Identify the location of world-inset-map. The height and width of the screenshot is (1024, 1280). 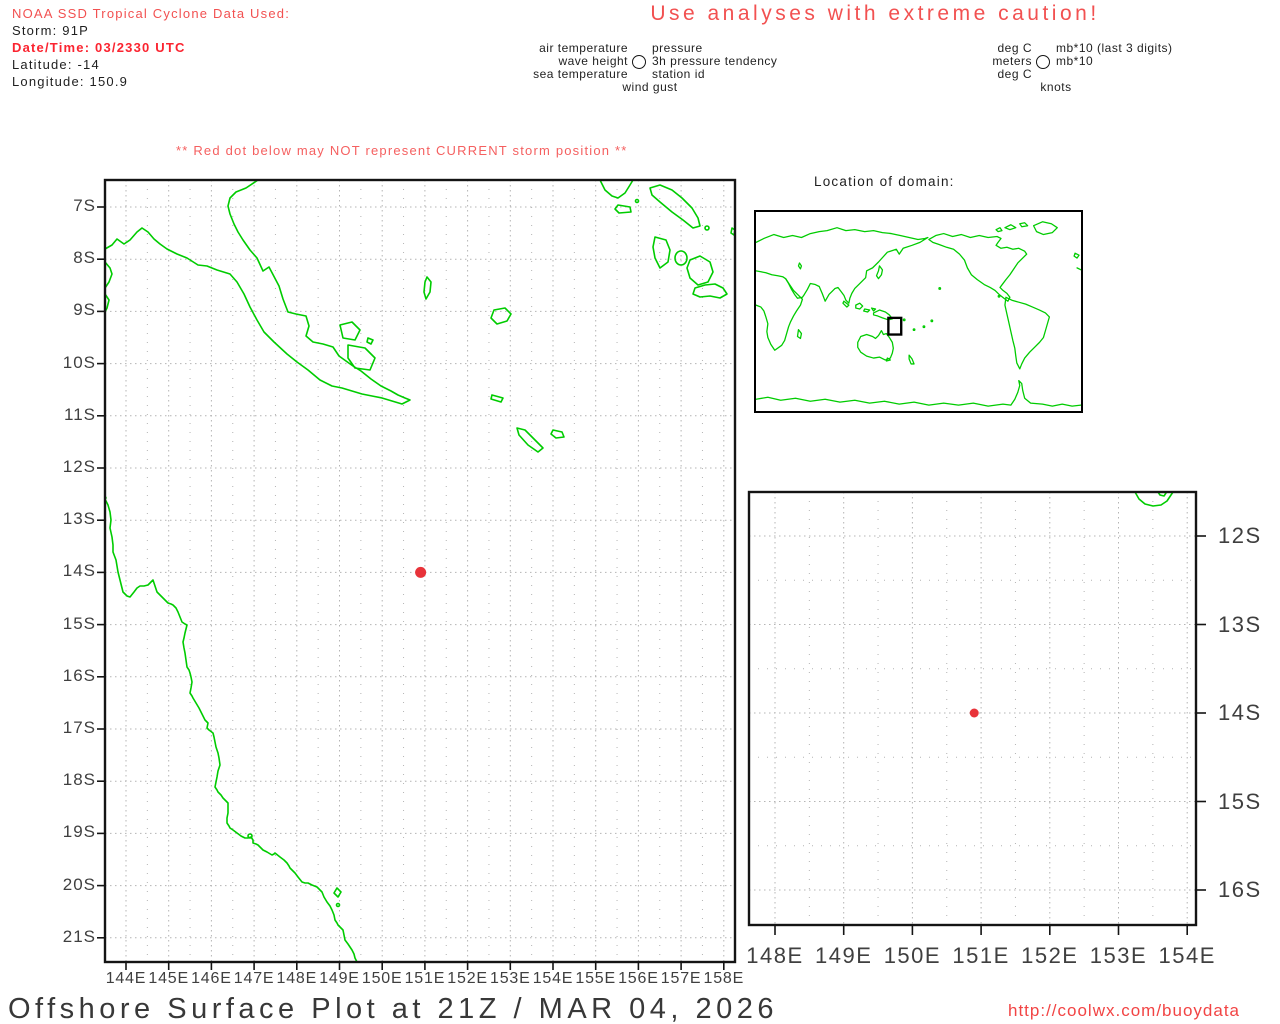
(918, 311).